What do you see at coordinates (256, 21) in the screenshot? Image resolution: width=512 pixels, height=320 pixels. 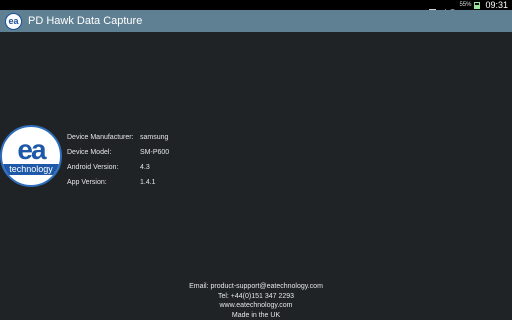 I see `action-bar: ea PD Hawk Data Capture` at bounding box center [256, 21].